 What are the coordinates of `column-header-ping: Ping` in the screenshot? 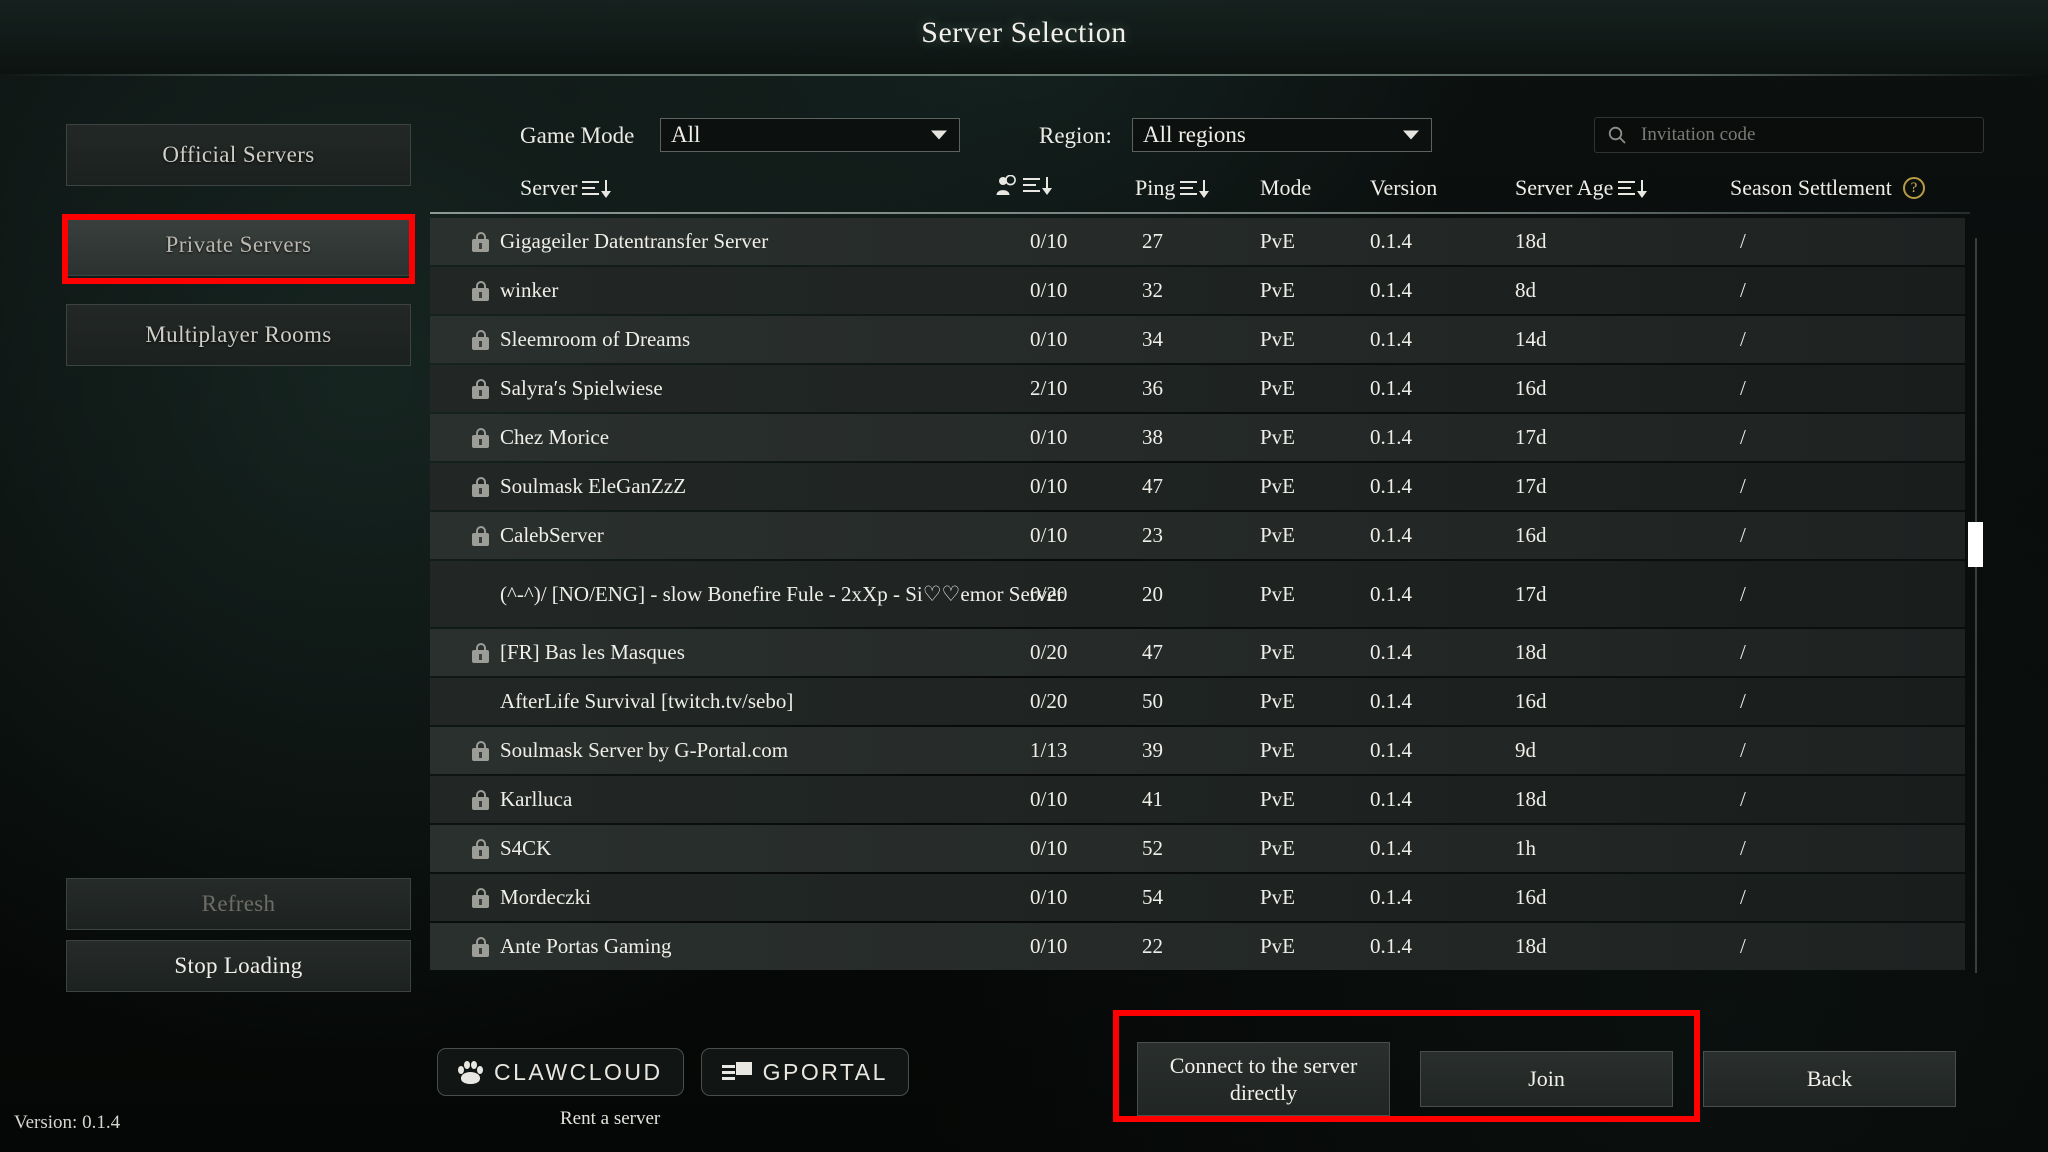 It's located at (1172, 188).